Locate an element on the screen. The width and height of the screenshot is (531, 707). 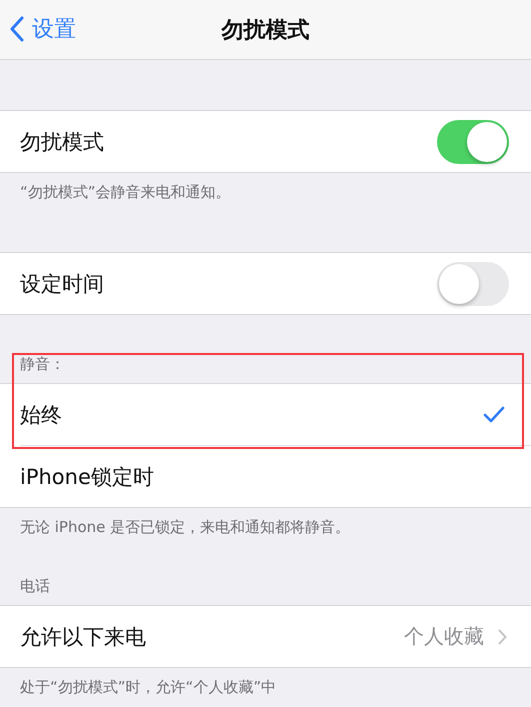
row-label: iPhone锁定时 is located at coordinates (87, 477).